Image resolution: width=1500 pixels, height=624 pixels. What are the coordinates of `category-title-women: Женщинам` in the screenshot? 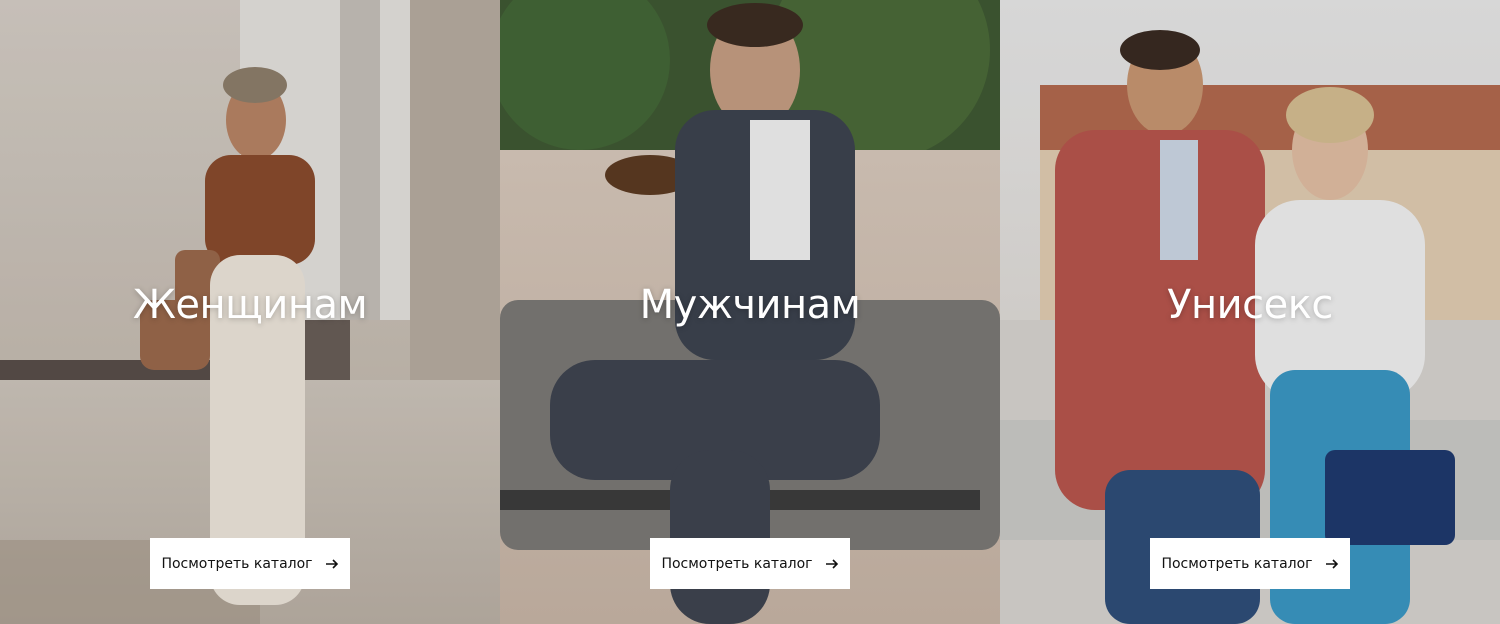 It's located at (250, 305).